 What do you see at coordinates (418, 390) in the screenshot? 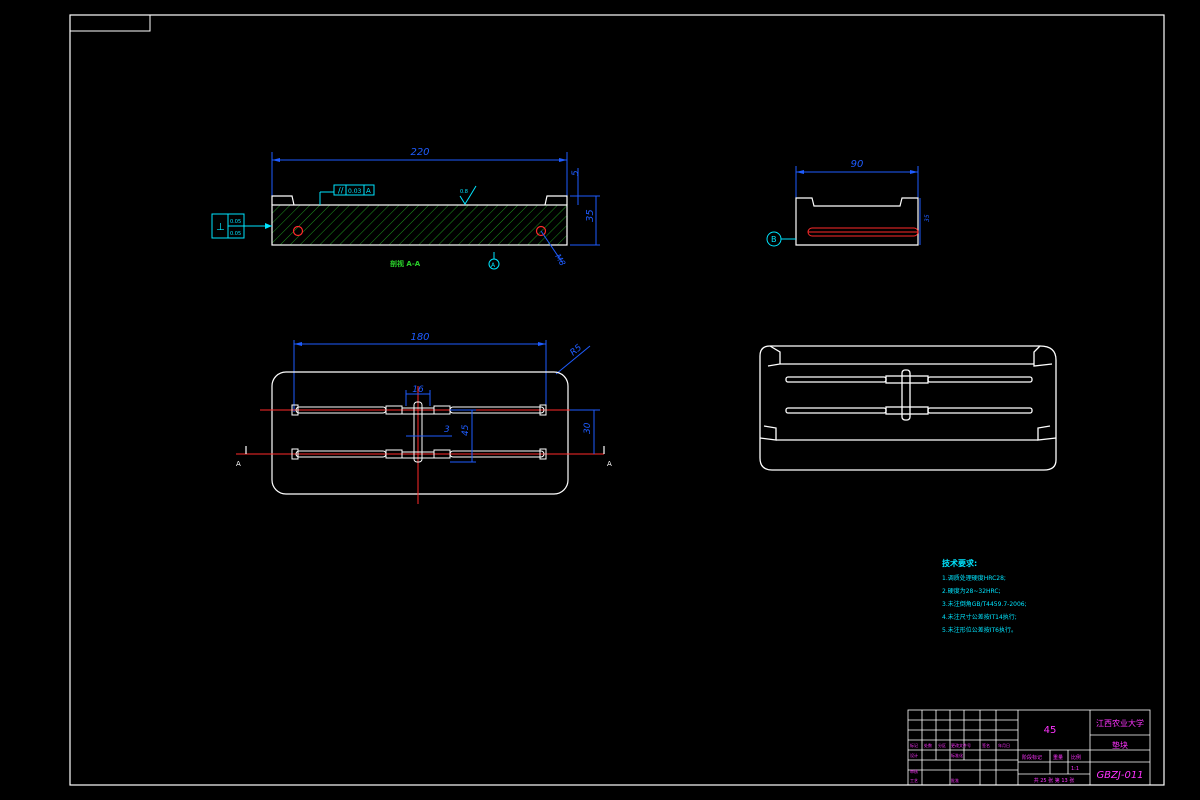
I see `plan-dim-gap: 16` at bounding box center [418, 390].